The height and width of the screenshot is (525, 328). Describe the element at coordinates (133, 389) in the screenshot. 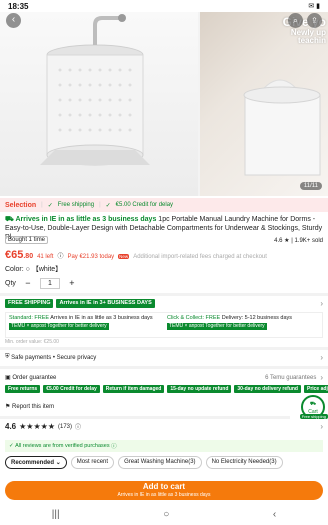

I see `guarantee-tag: Return if item damaged` at that location.